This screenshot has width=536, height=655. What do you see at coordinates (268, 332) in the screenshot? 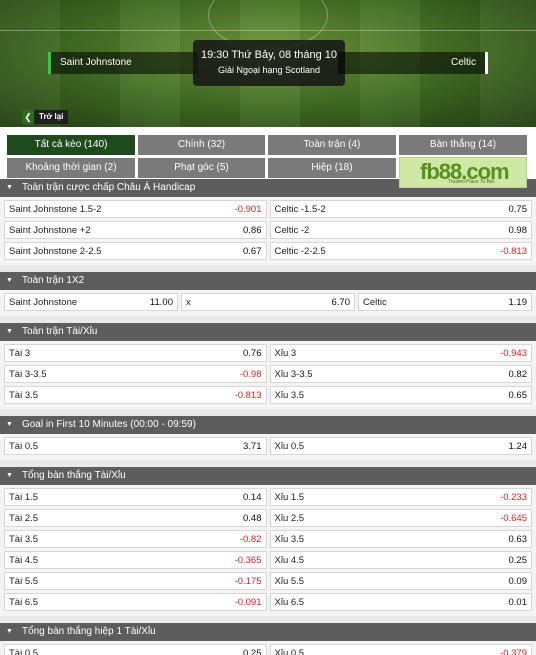
I see `market-header: ▼ Toàn trận Tài/Xỉu` at bounding box center [268, 332].